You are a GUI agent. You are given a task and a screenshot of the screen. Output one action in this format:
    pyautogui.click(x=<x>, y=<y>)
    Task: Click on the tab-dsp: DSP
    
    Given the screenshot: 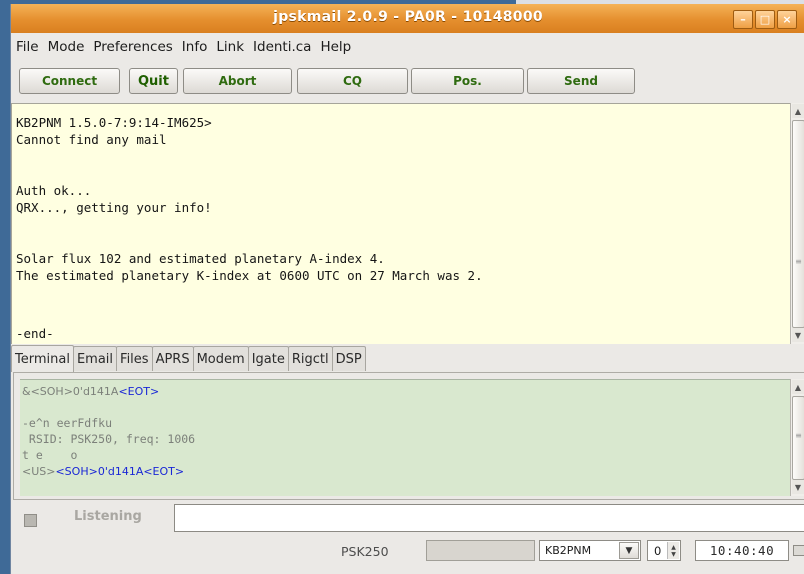 What is the action you would take?
    pyautogui.click(x=348, y=358)
    